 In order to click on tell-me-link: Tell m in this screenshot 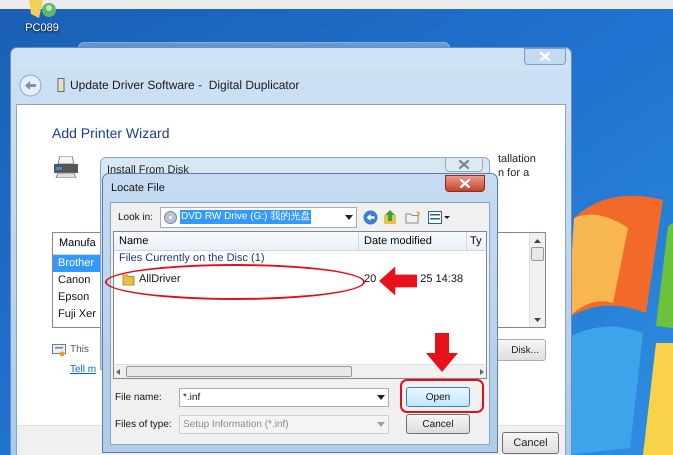, I will do `click(83, 370)`.